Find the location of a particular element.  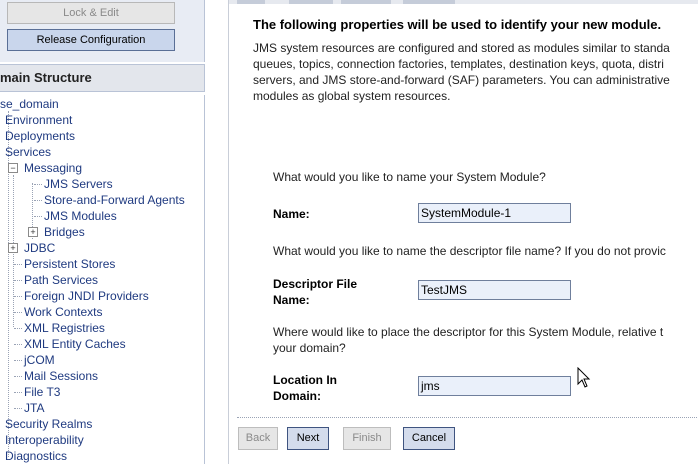

location-in-domain-field: jms is located at coordinates (494, 386).